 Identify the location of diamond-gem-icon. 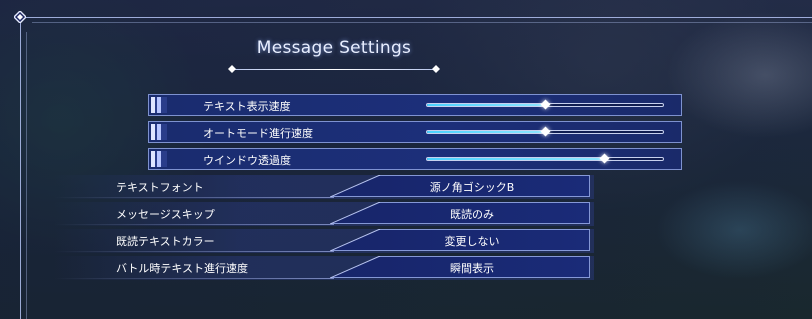
(20, 17).